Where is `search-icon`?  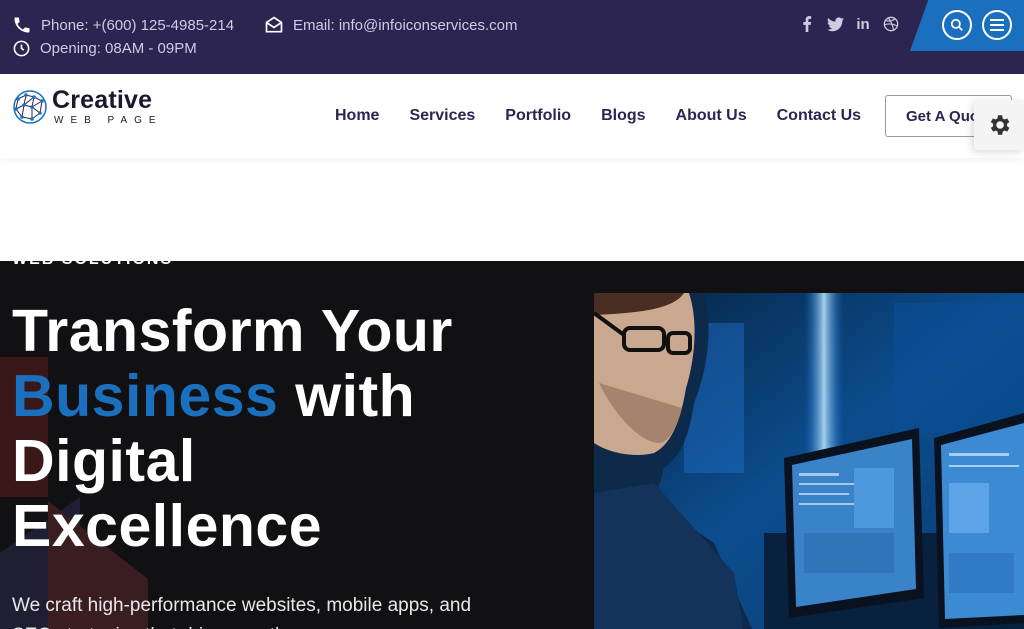 search-icon is located at coordinates (956, 24).